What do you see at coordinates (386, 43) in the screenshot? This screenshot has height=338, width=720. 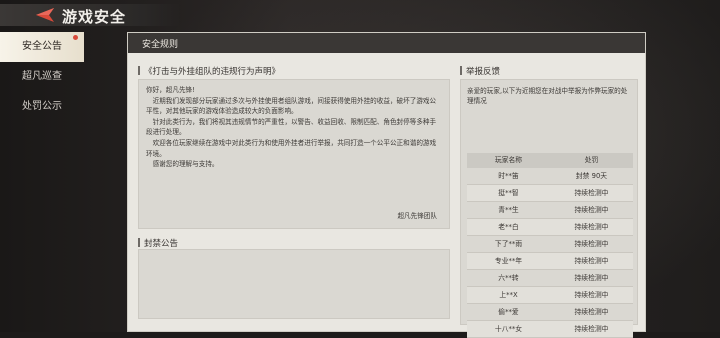 I see `panel-header: 安全规则` at bounding box center [386, 43].